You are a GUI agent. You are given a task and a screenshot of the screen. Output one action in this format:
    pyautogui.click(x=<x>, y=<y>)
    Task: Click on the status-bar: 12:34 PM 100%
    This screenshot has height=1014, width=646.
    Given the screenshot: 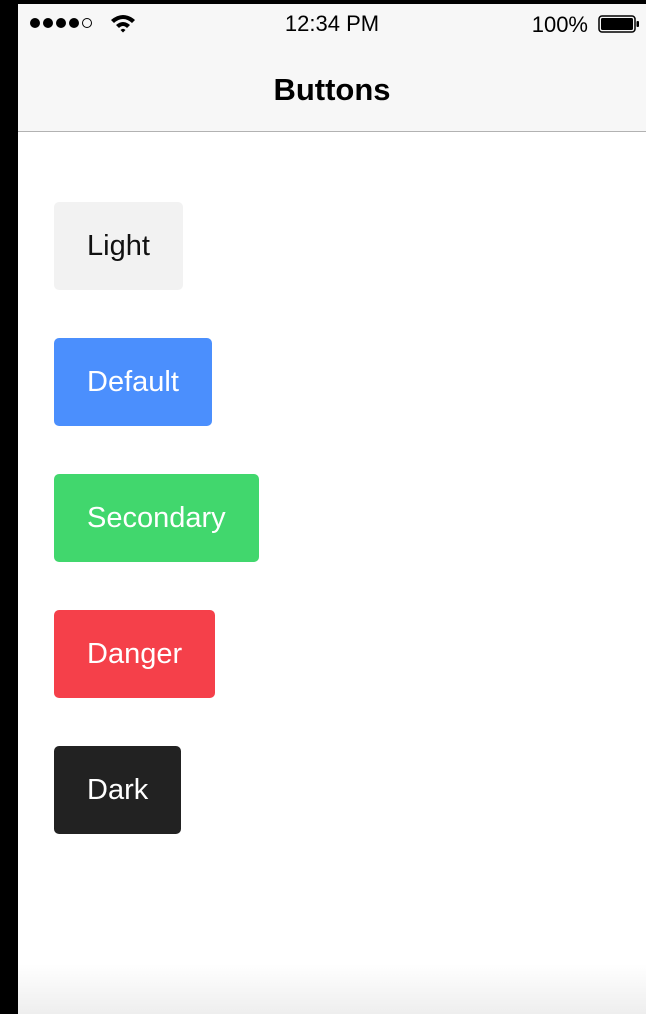 What is the action you would take?
    pyautogui.click(x=332, y=24)
    